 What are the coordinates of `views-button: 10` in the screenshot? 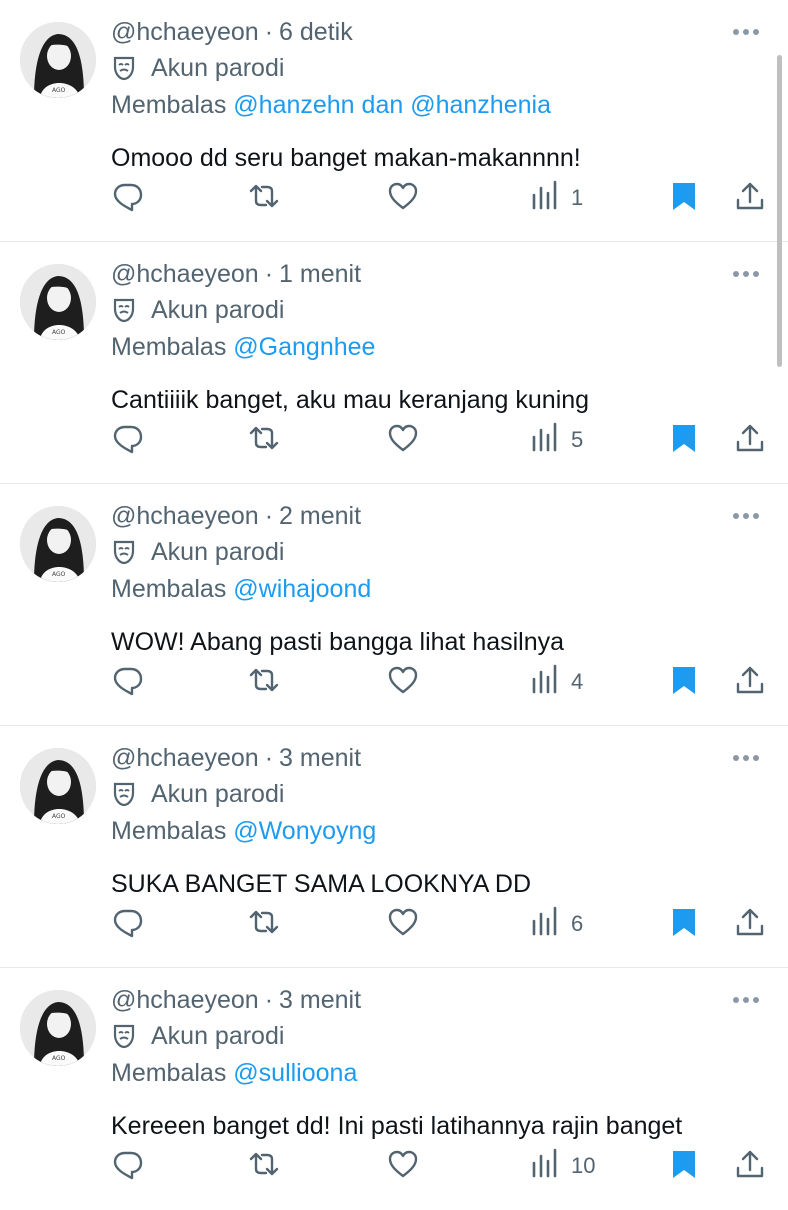 It's located at (562, 1166).